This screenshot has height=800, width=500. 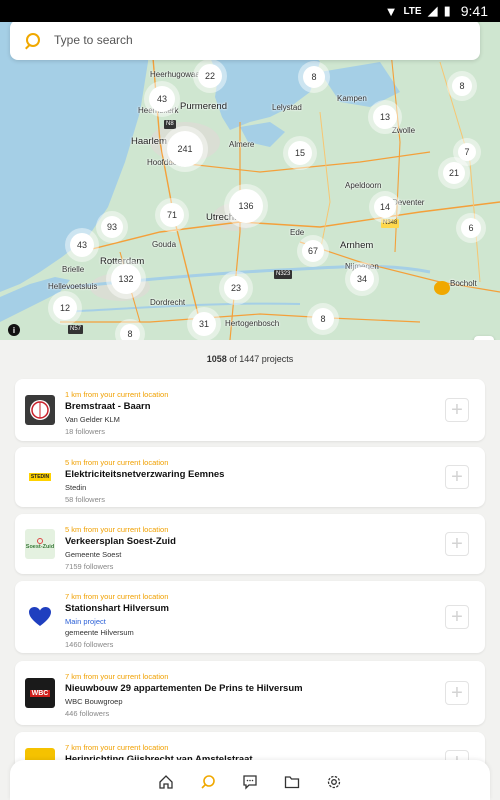 What do you see at coordinates (94, 701) in the screenshot?
I see `project-organization: WBC Bouwgroep` at bounding box center [94, 701].